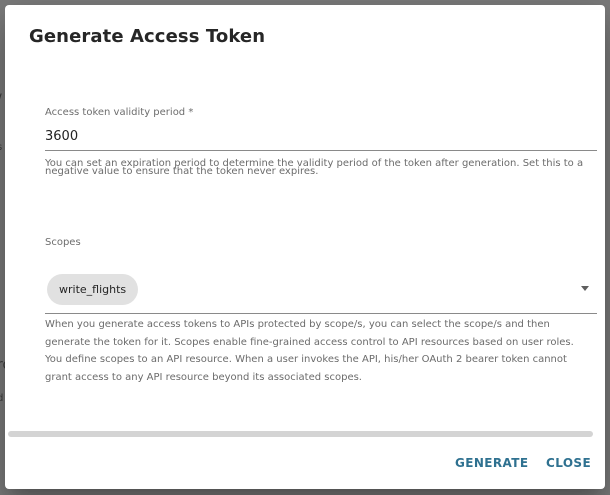  What do you see at coordinates (568, 463) in the screenshot?
I see `close-button: CLOSE` at bounding box center [568, 463].